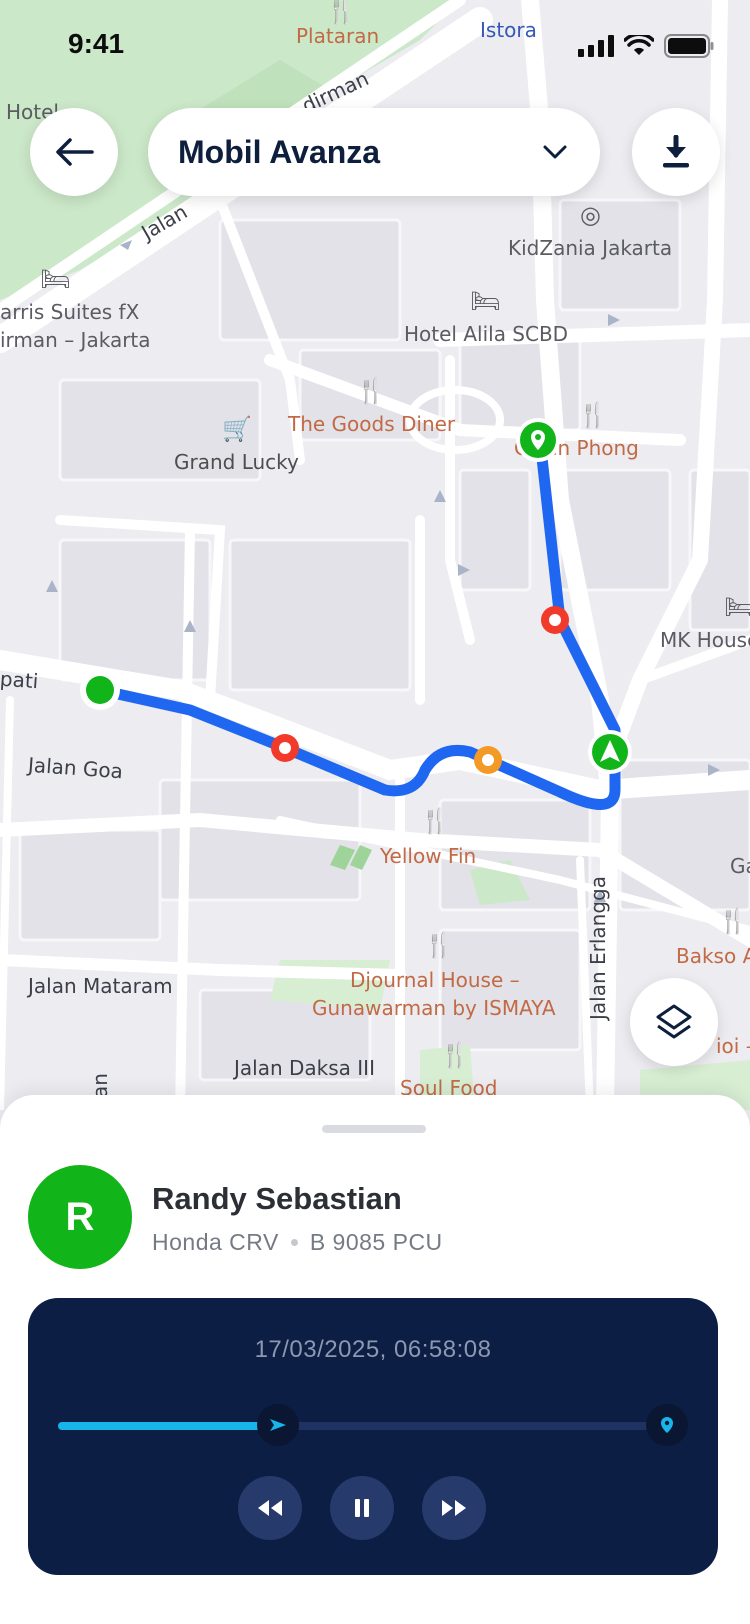 The image size is (750, 1624). Describe the element at coordinates (705, 640) in the screenshot. I see `poi-mk-house: MK House` at that location.